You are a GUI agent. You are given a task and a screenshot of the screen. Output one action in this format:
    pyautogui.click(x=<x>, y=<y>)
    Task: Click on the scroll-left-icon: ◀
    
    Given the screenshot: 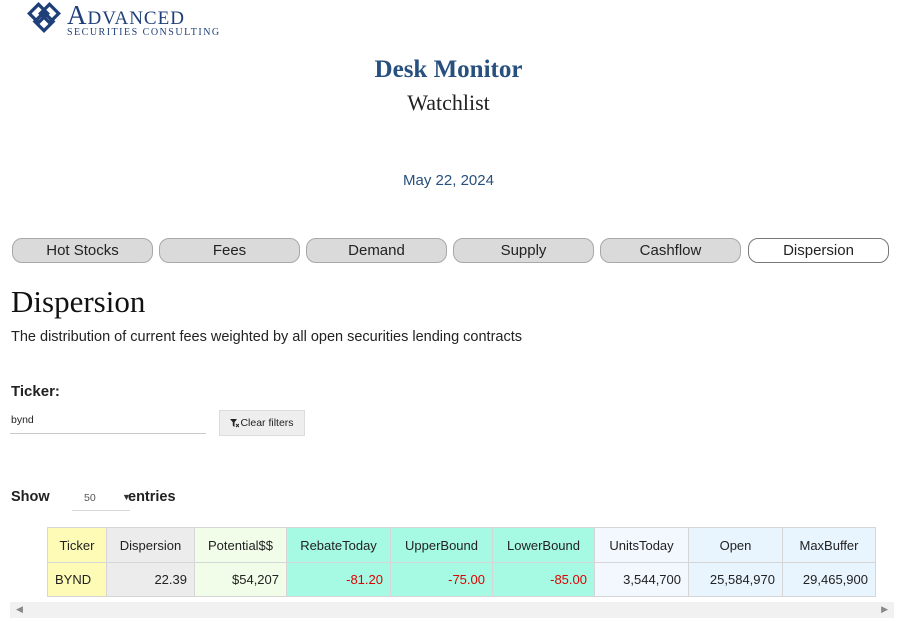 What is the action you would take?
    pyautogui.click(x=19, y=609)
    